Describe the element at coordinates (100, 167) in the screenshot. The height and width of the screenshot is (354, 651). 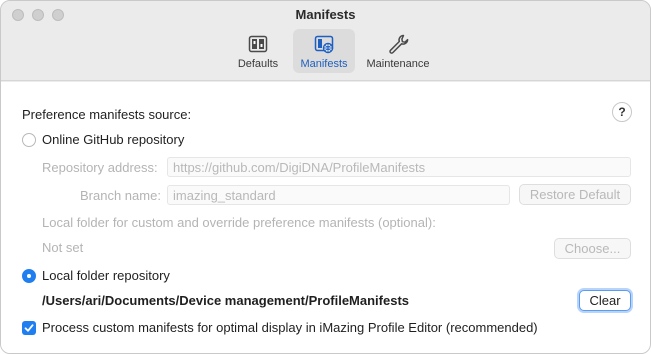
I see `repository-address-label: Repository address:` at that location.